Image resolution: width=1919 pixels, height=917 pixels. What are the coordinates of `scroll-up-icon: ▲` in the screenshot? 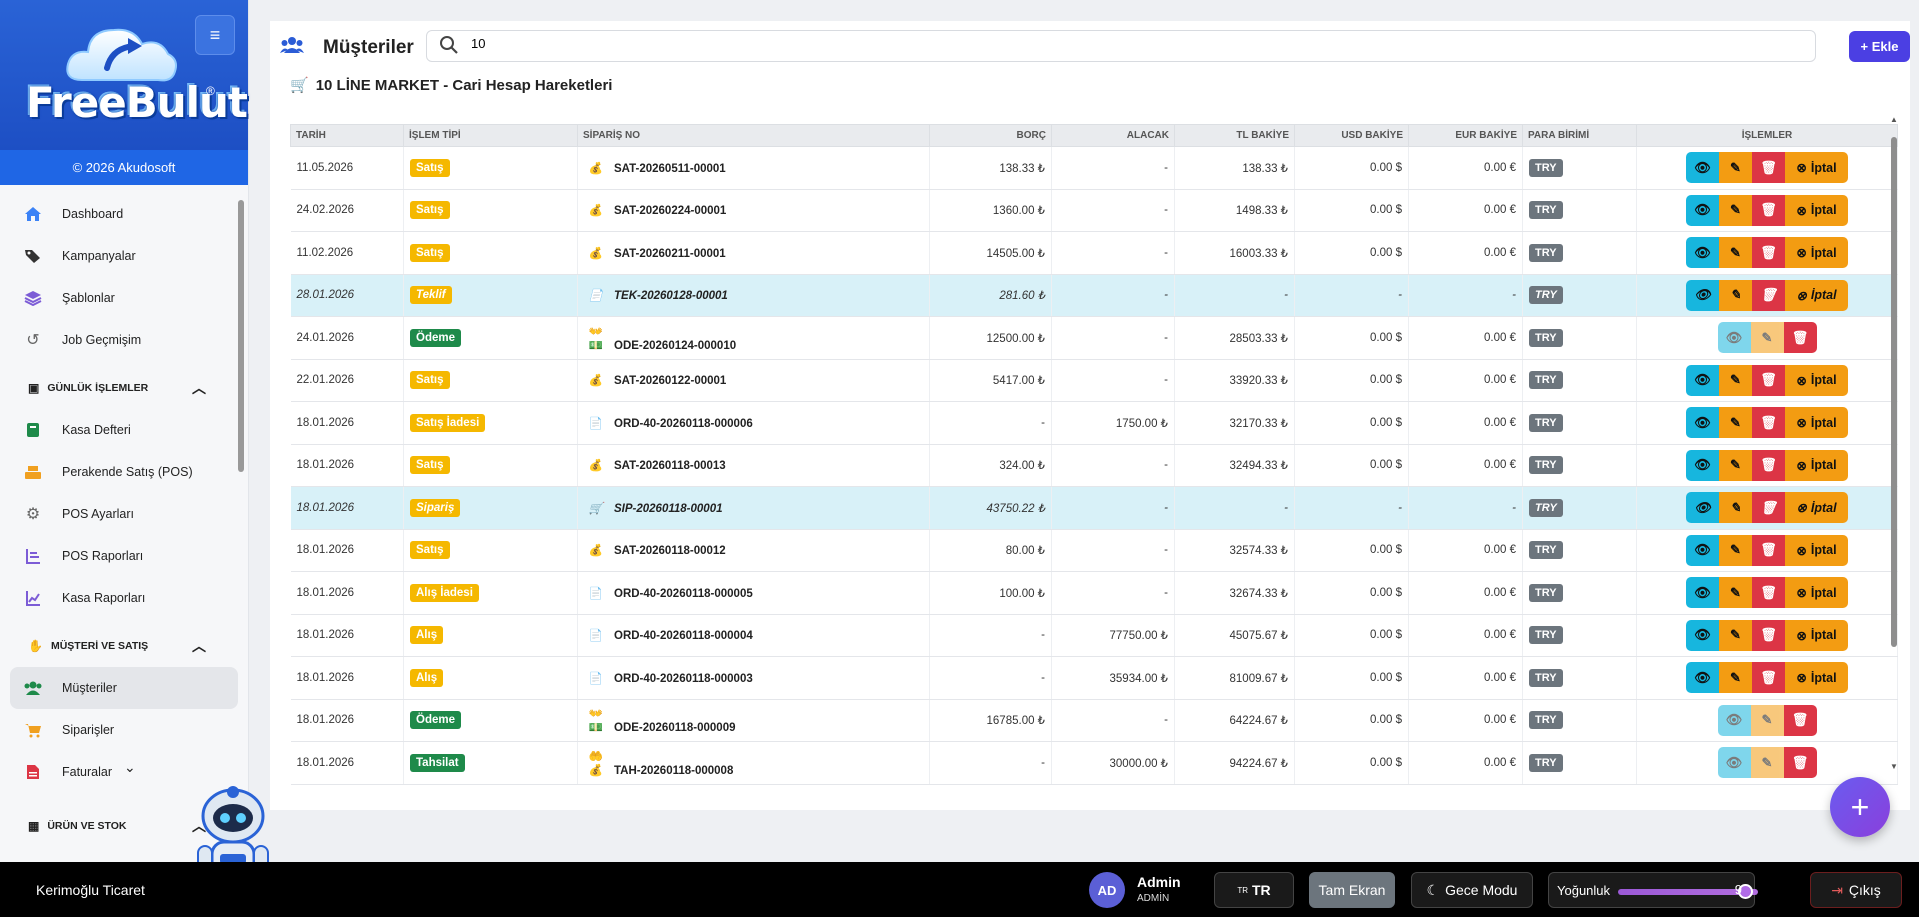 It's located at (1894, 119).